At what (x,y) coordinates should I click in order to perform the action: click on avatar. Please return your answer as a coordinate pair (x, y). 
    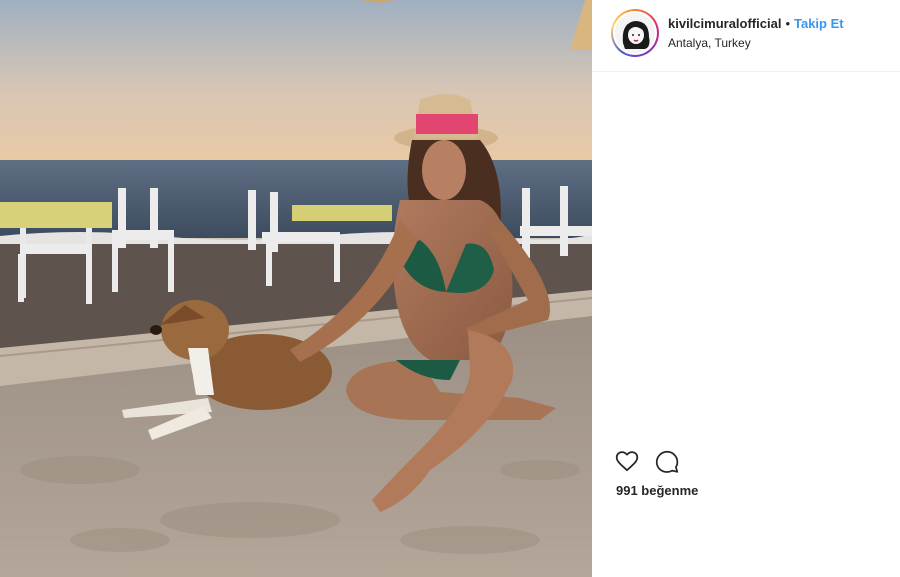
    Looking at the image, I should click on (635, 33).